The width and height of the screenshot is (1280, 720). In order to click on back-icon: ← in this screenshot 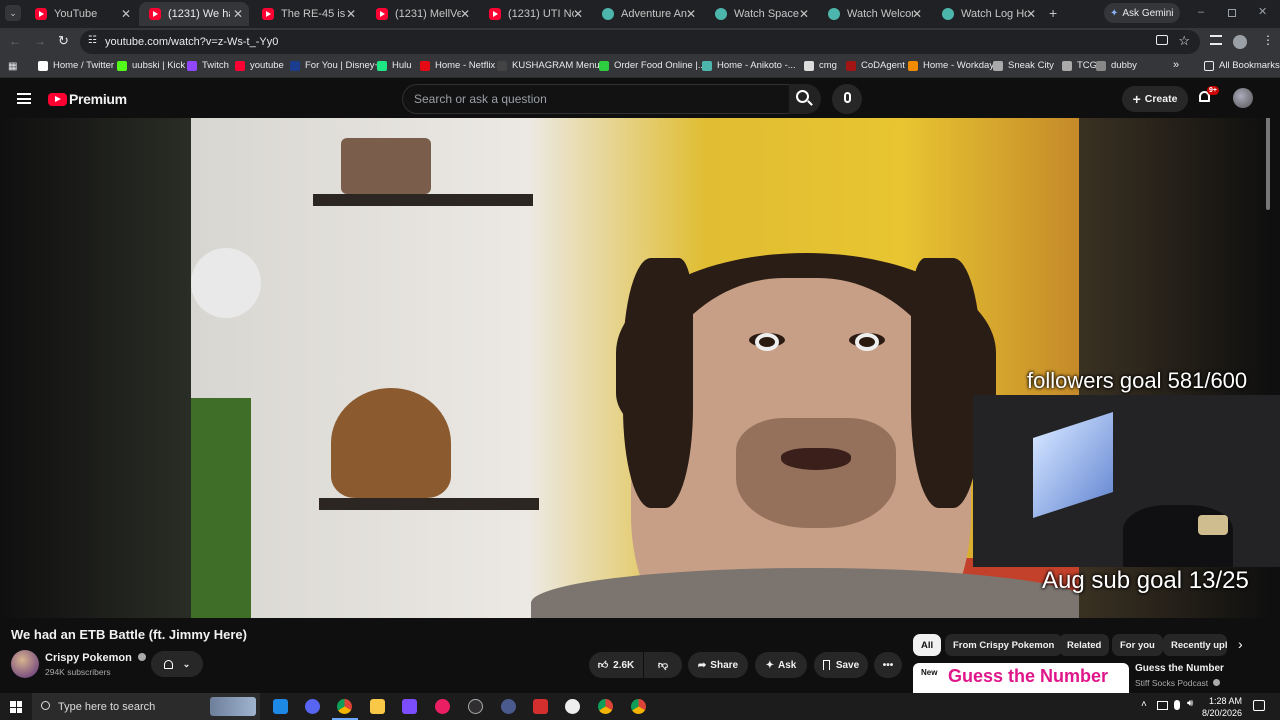, I will do `click(15, 41)`.